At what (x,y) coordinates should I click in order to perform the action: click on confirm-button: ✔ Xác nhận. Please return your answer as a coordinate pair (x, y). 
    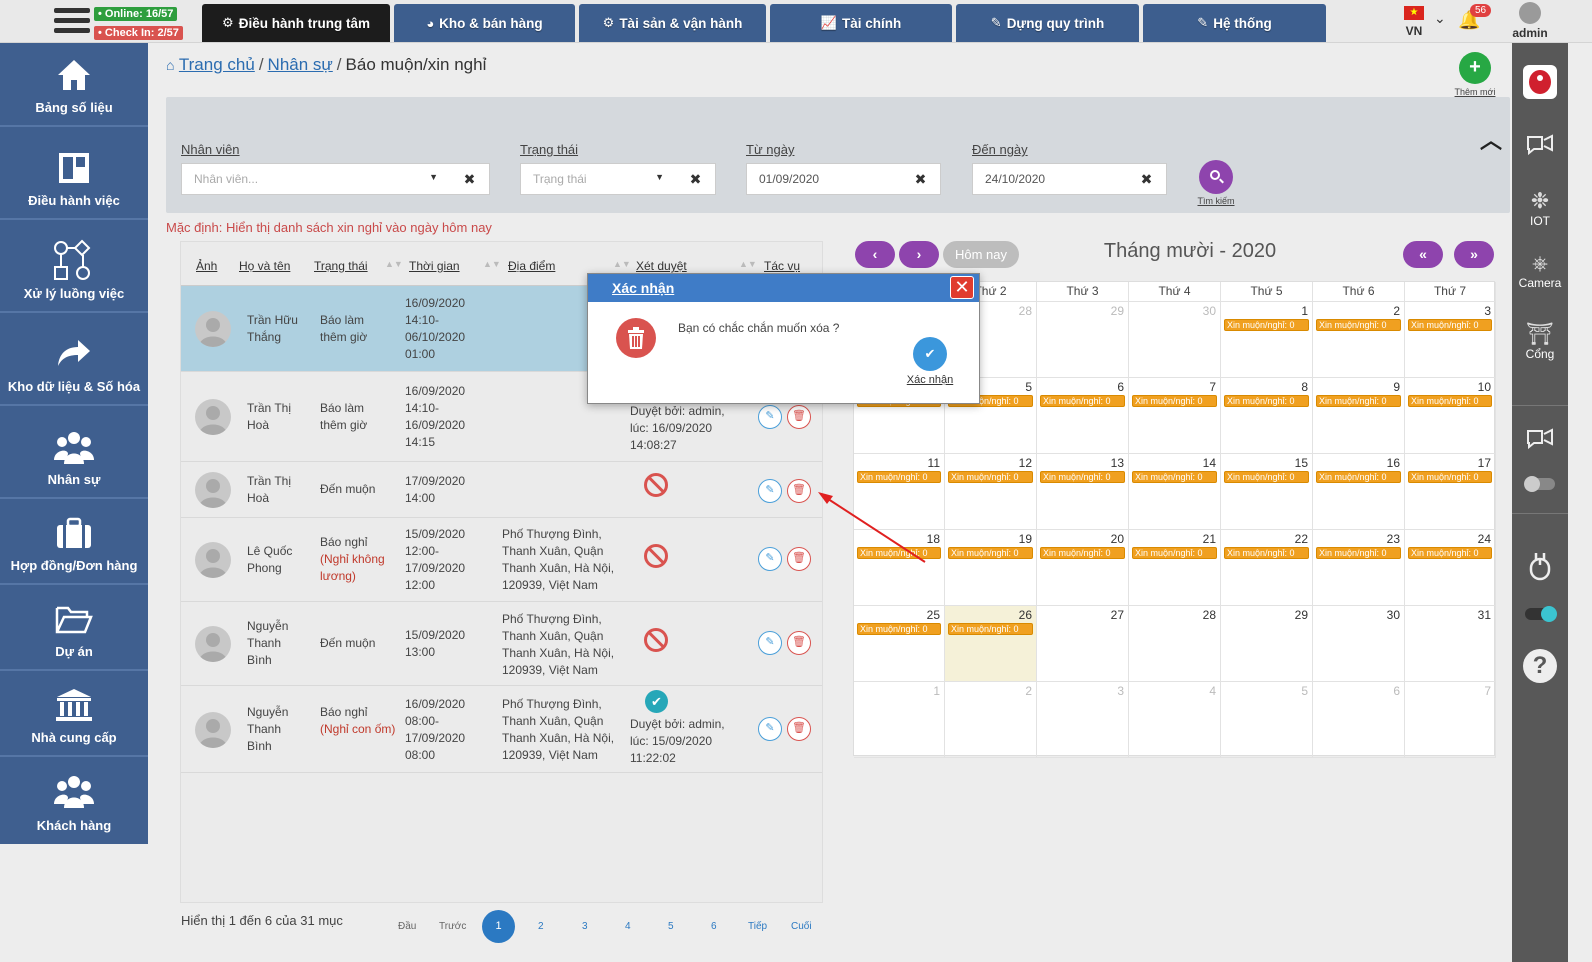
    Looking at the image, I should click on (930, 361).